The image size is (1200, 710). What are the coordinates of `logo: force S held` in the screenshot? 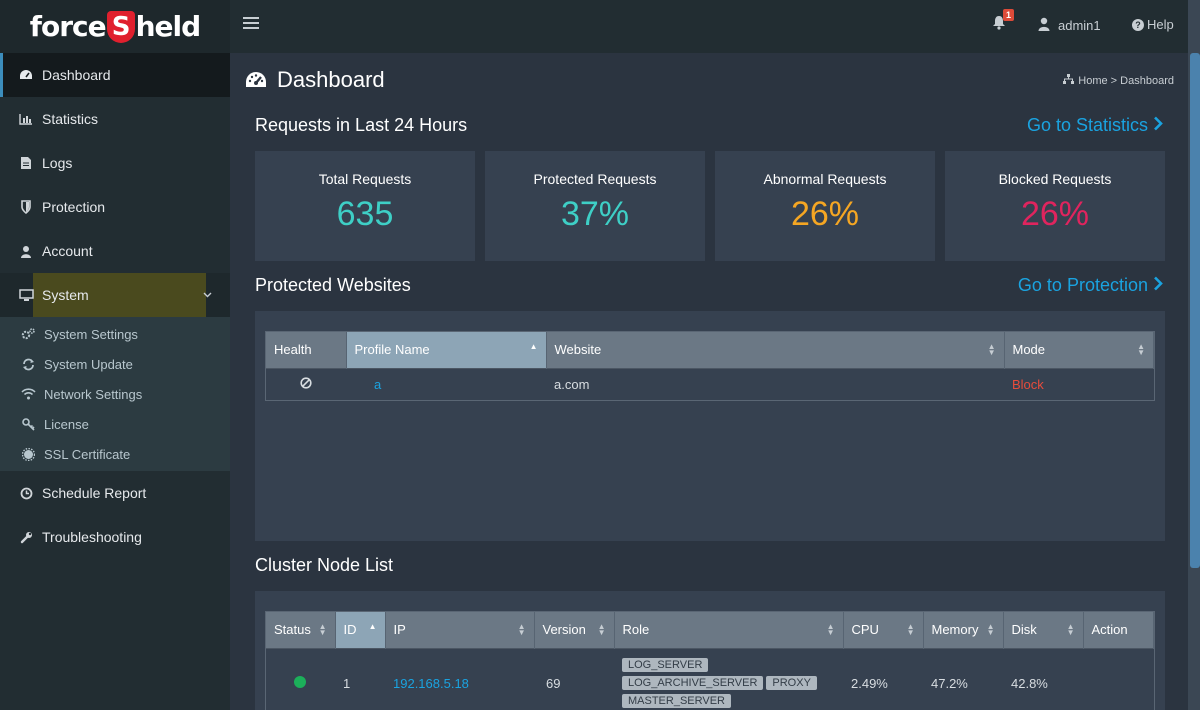 It's located at (115, 26).